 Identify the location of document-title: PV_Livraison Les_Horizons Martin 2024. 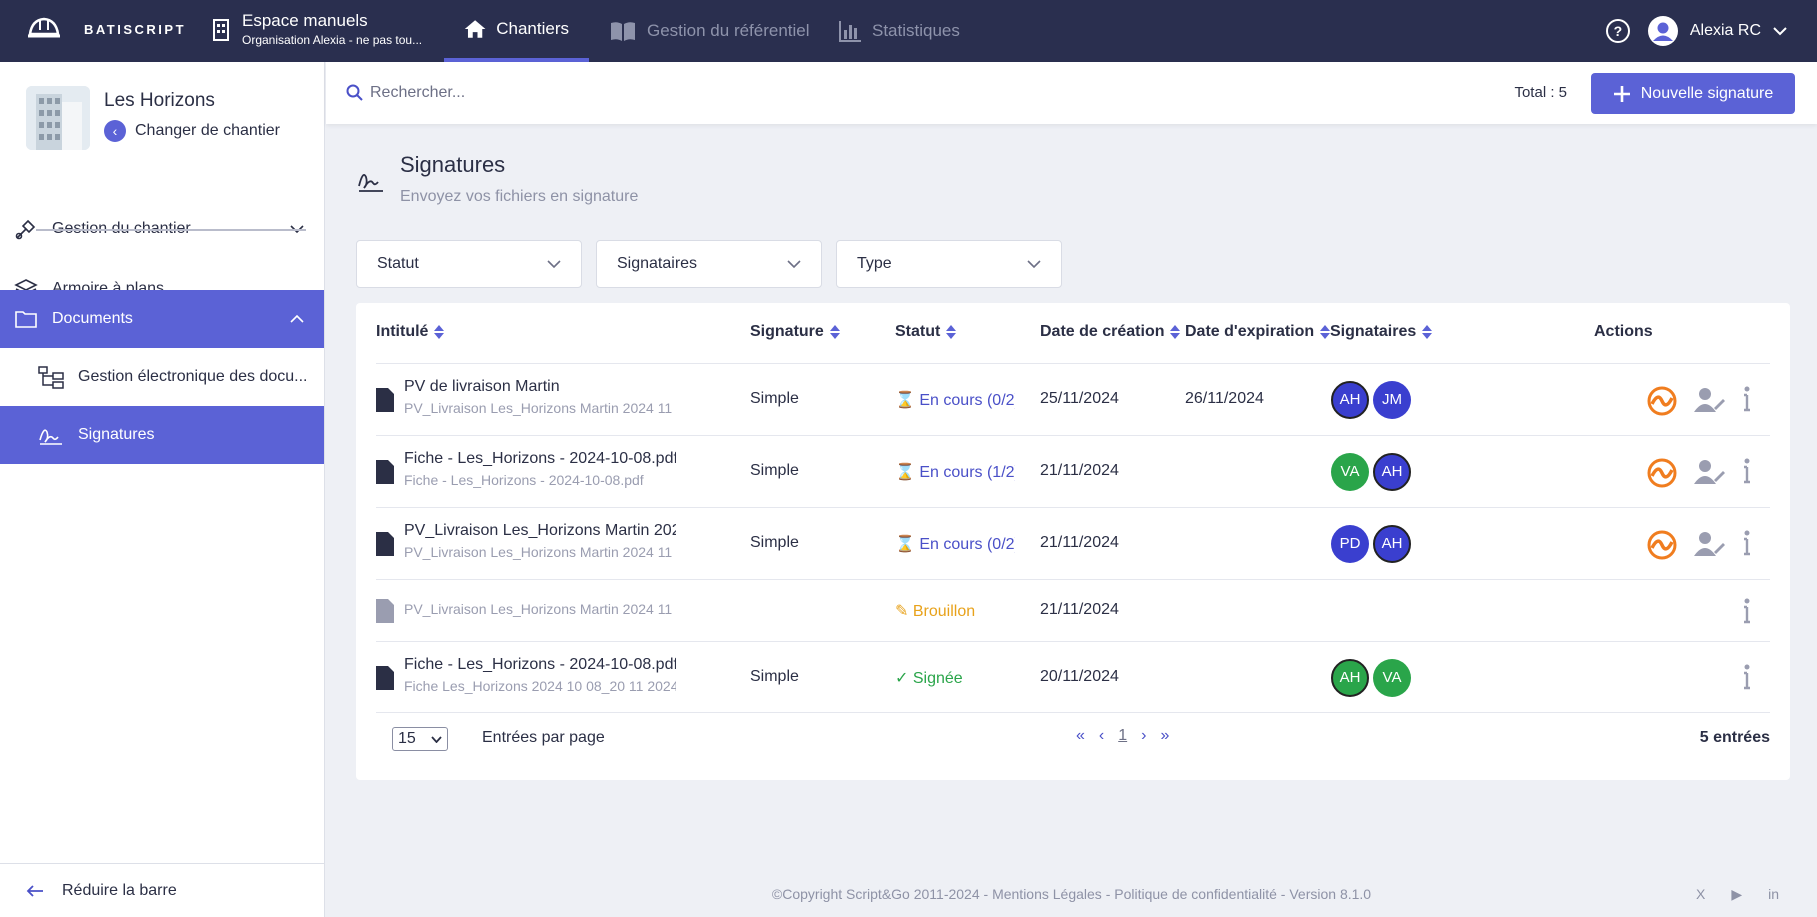
(540, 530).